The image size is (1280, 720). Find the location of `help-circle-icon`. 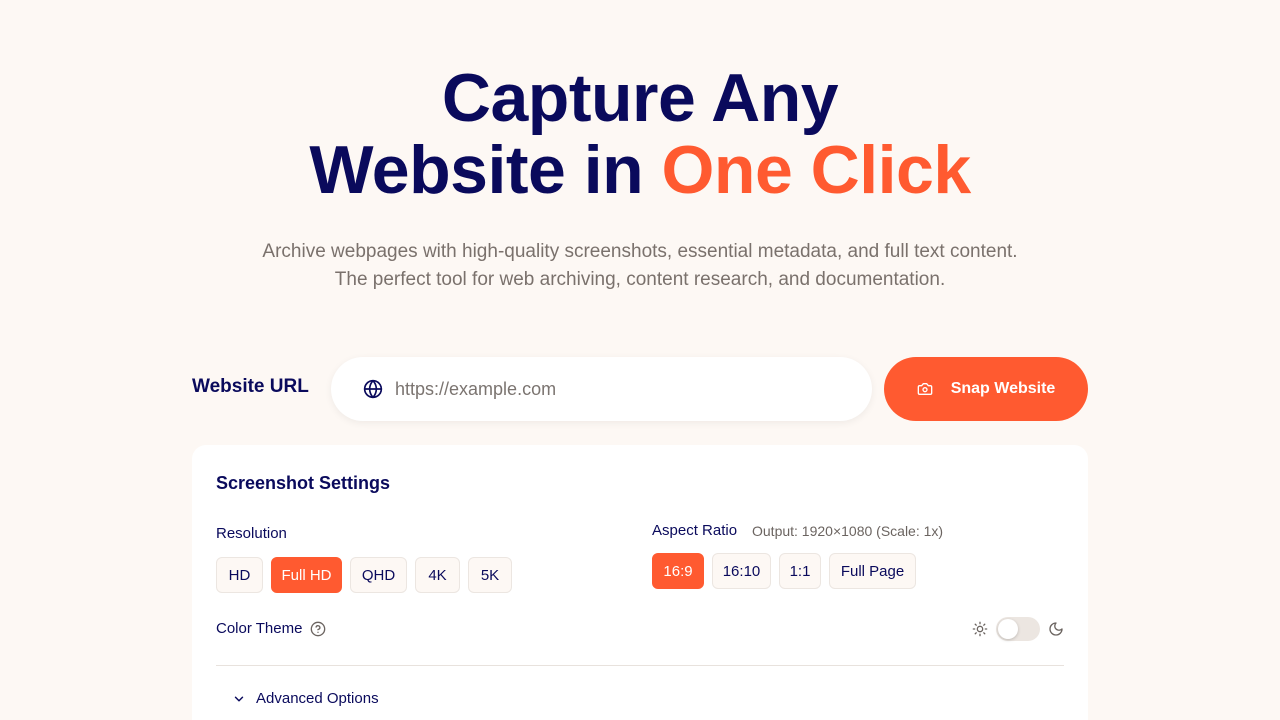

help-circle-icon is located at coordinates (318, 629).